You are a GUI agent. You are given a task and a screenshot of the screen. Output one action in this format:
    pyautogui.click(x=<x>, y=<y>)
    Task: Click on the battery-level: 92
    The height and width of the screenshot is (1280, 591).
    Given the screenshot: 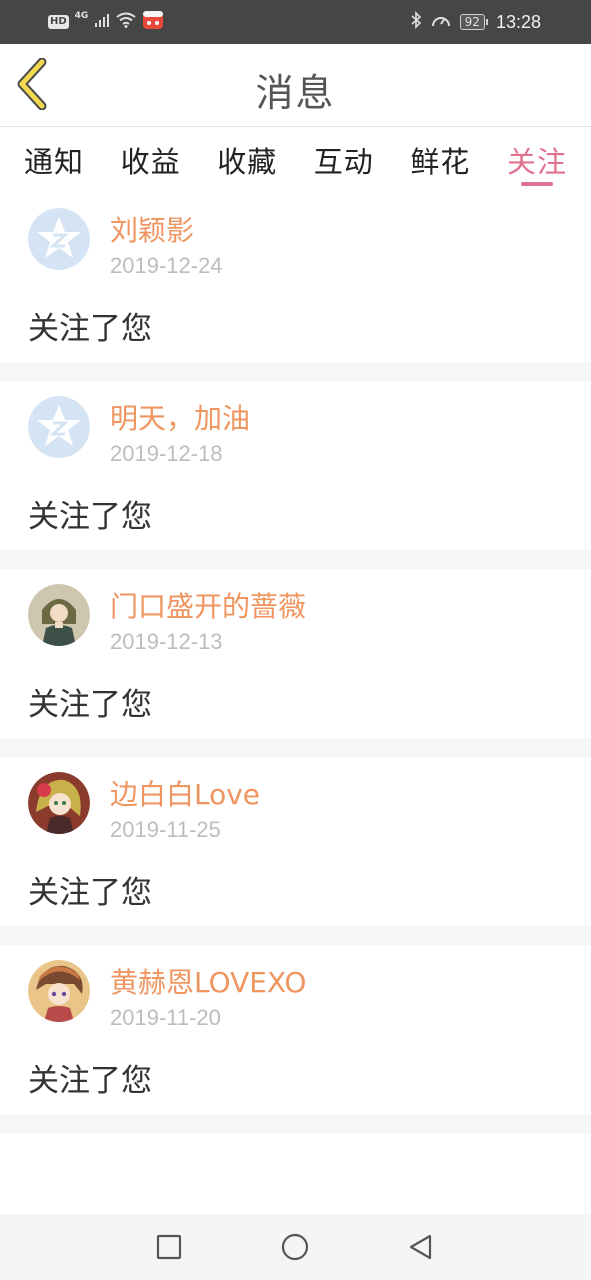 What is the action you would take?
    pyautogui.click(x=472, y=22)
    